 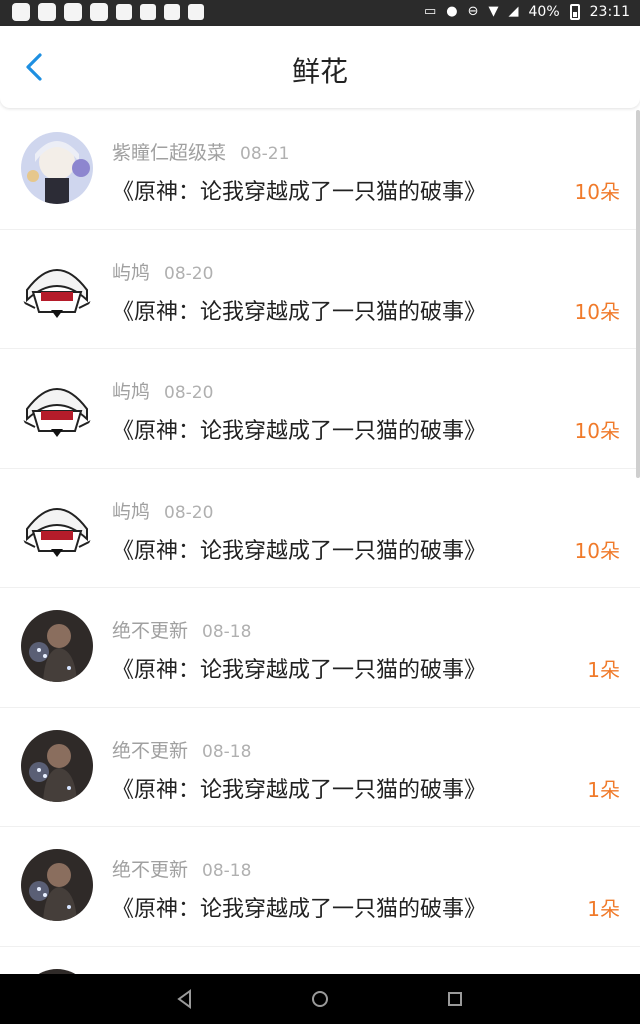 What do you see at coordinates (473, 11) in the screenshot?
I see `dnd-icon: ⊖` at bounding box center [473, 11].